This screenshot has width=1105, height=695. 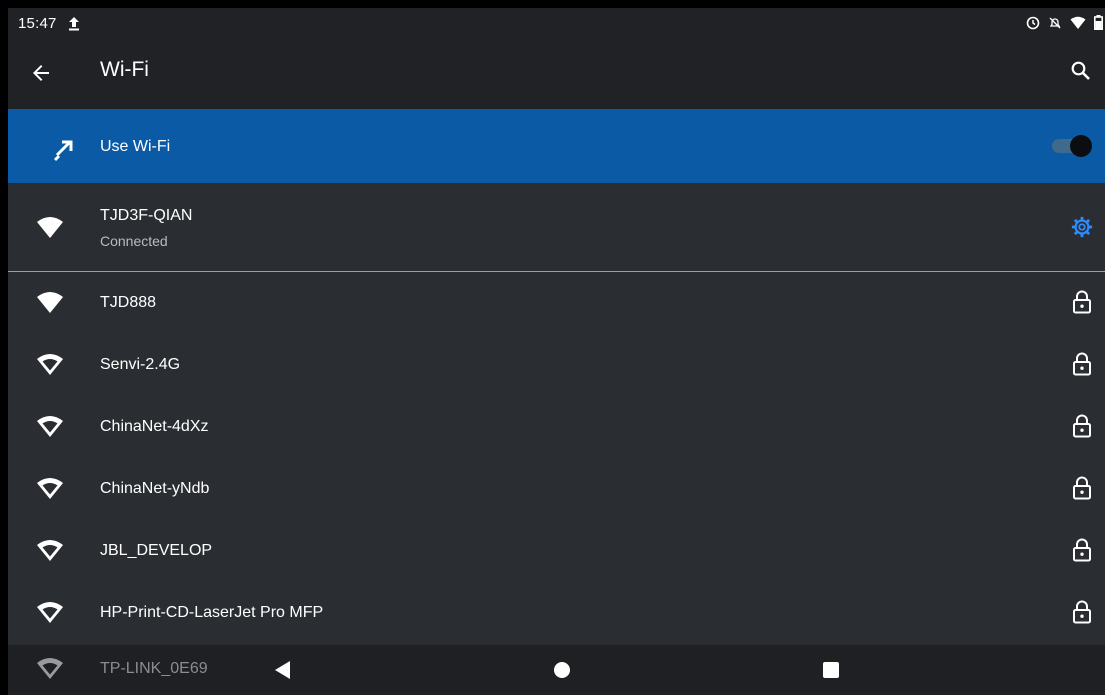 What do you see at coordinates (556, 489) in the screenshot?
I see `network-row: ChinaNet-yNdb` at bounding box center [556, 489].